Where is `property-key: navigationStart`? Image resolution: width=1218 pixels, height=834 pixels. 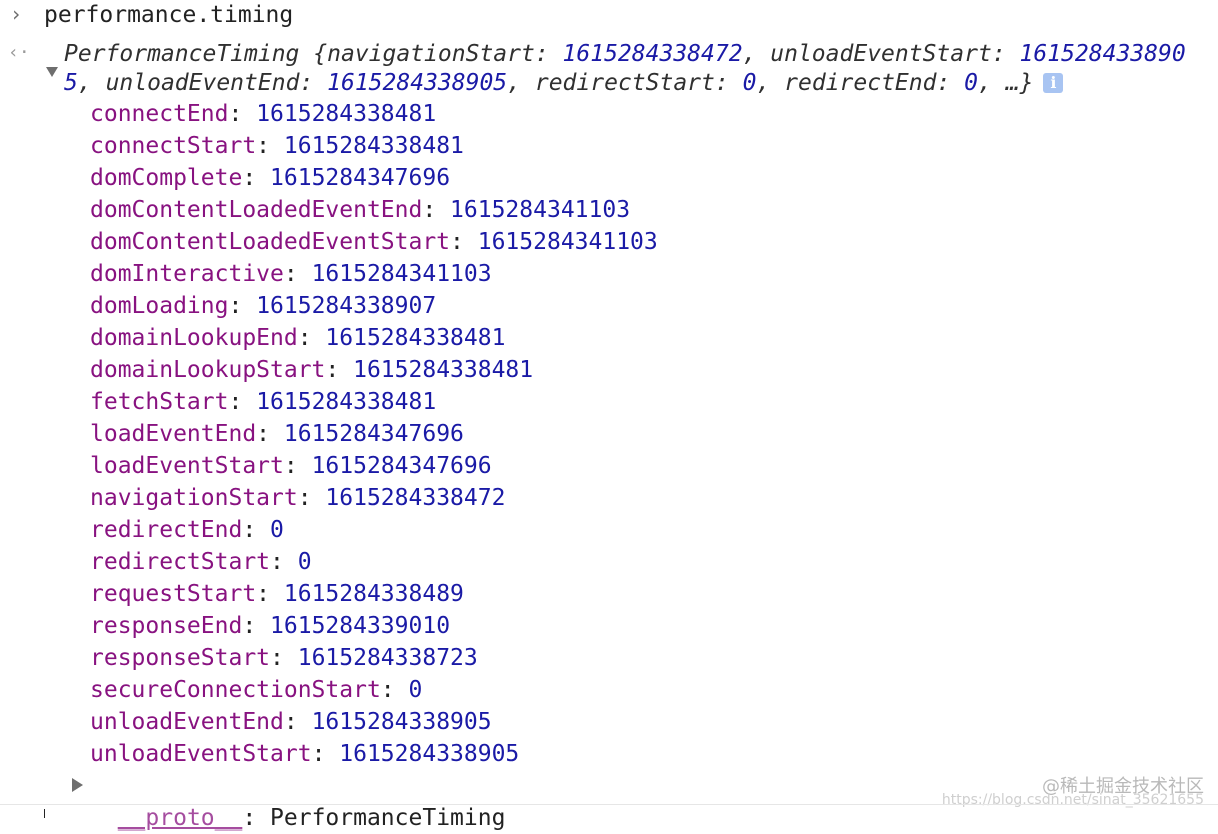 property-key: navigationStart is located at coordinates (194, 498).